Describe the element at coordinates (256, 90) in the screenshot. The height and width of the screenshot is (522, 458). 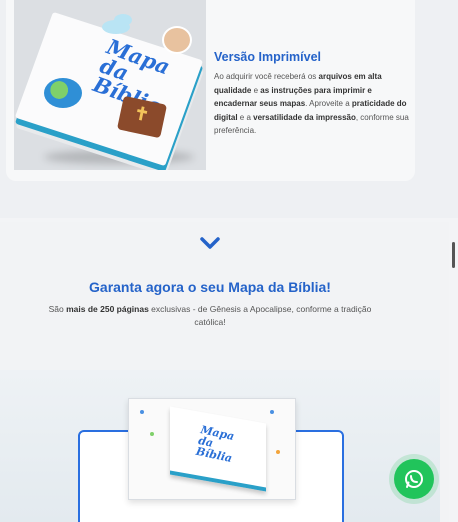
I see `feature-description-text: e` at that location.